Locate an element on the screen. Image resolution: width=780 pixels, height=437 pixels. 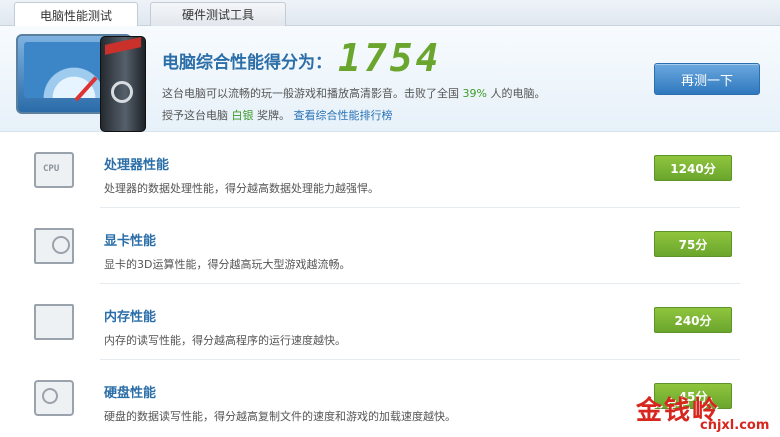
hard-disk-icon is located at coordinates (54, 398).